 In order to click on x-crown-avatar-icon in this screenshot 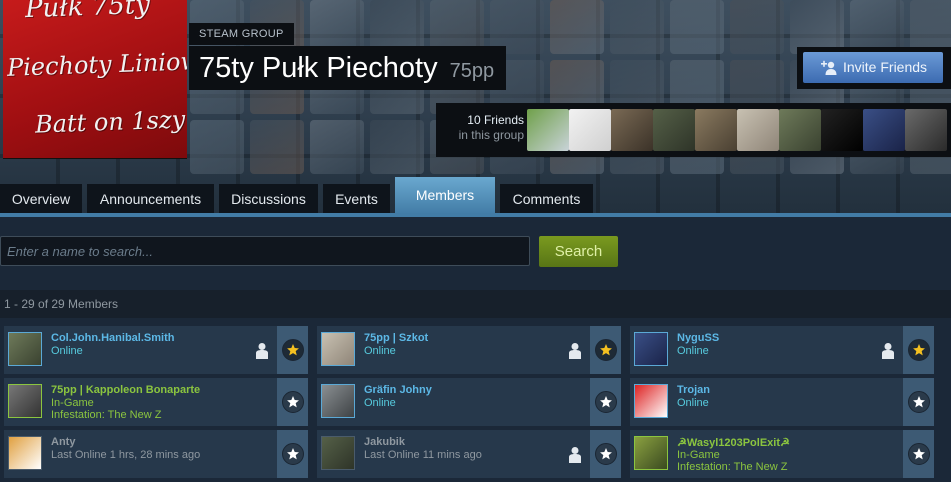, I will do `click(590, 130)`.